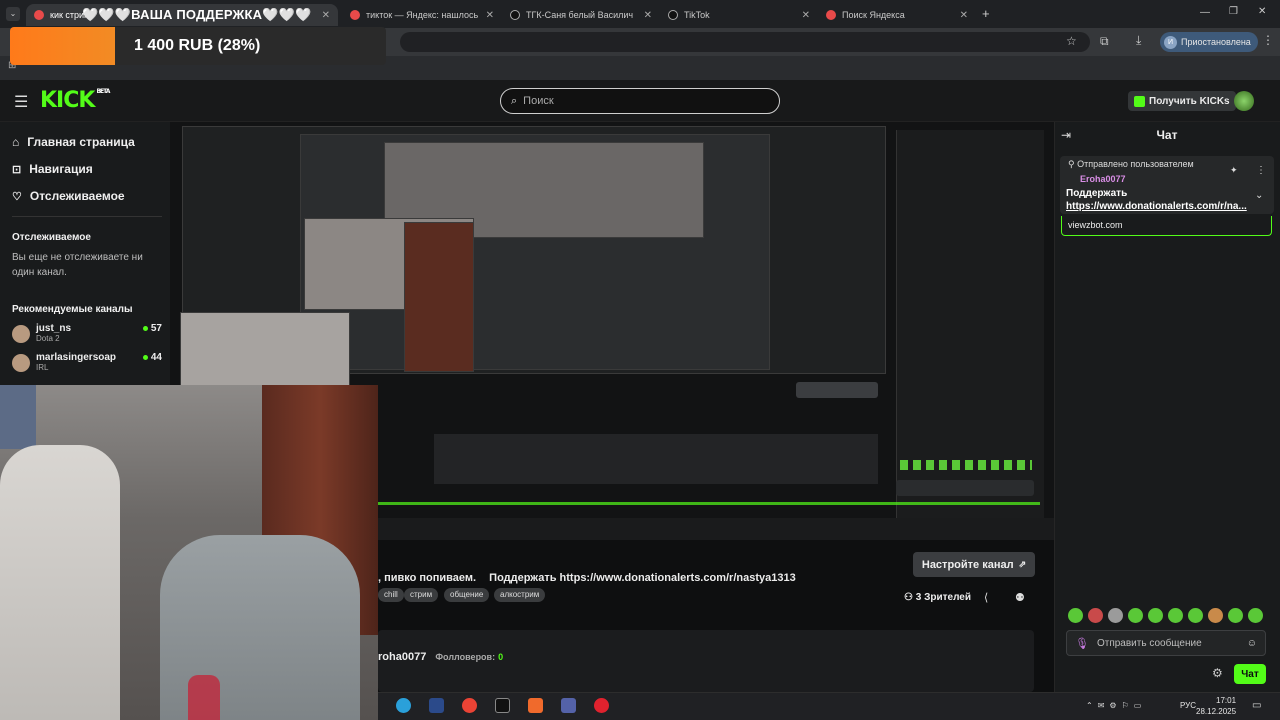 This screenshot has height=720, width=1280. What do you see at coordinates (1259, 195) in the screenshot?
I see `chevron-down-icon: ⌄` at bounding box center [1259, 195].